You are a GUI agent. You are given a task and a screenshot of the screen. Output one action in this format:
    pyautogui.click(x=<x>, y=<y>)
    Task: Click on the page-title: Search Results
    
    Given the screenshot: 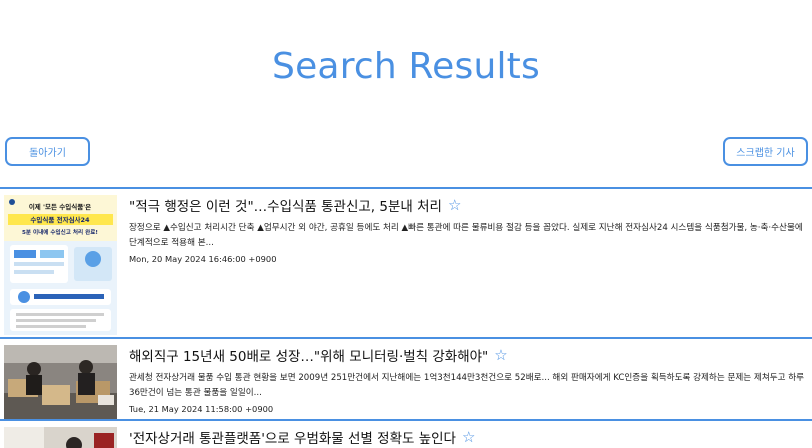 What is the action you would take?
    pyautogui.click(x=406, y=66)
    